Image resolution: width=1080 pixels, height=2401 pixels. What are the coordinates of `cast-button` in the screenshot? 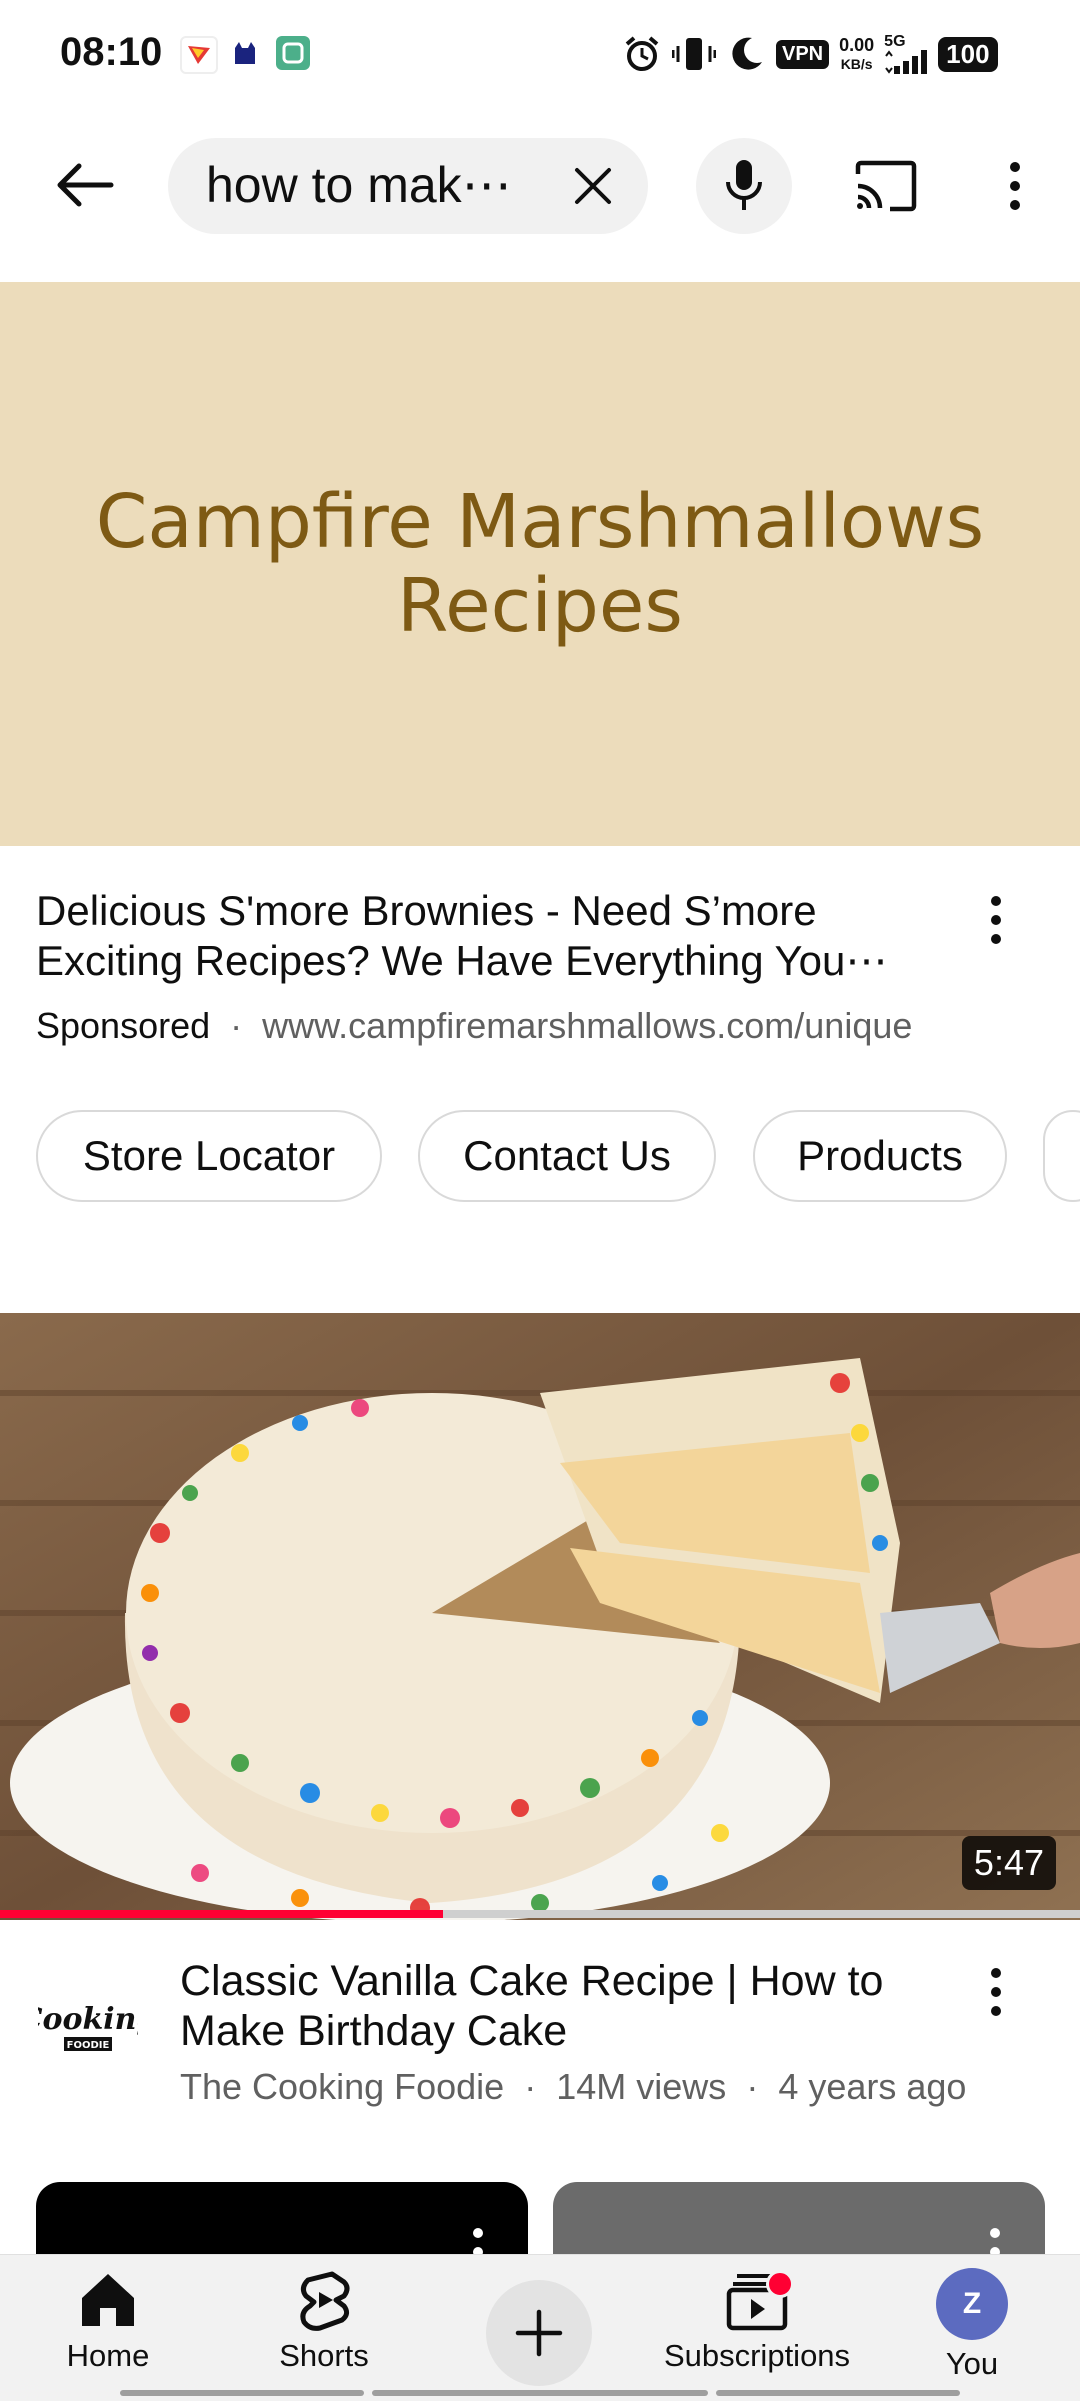 It's located at (886, 186).